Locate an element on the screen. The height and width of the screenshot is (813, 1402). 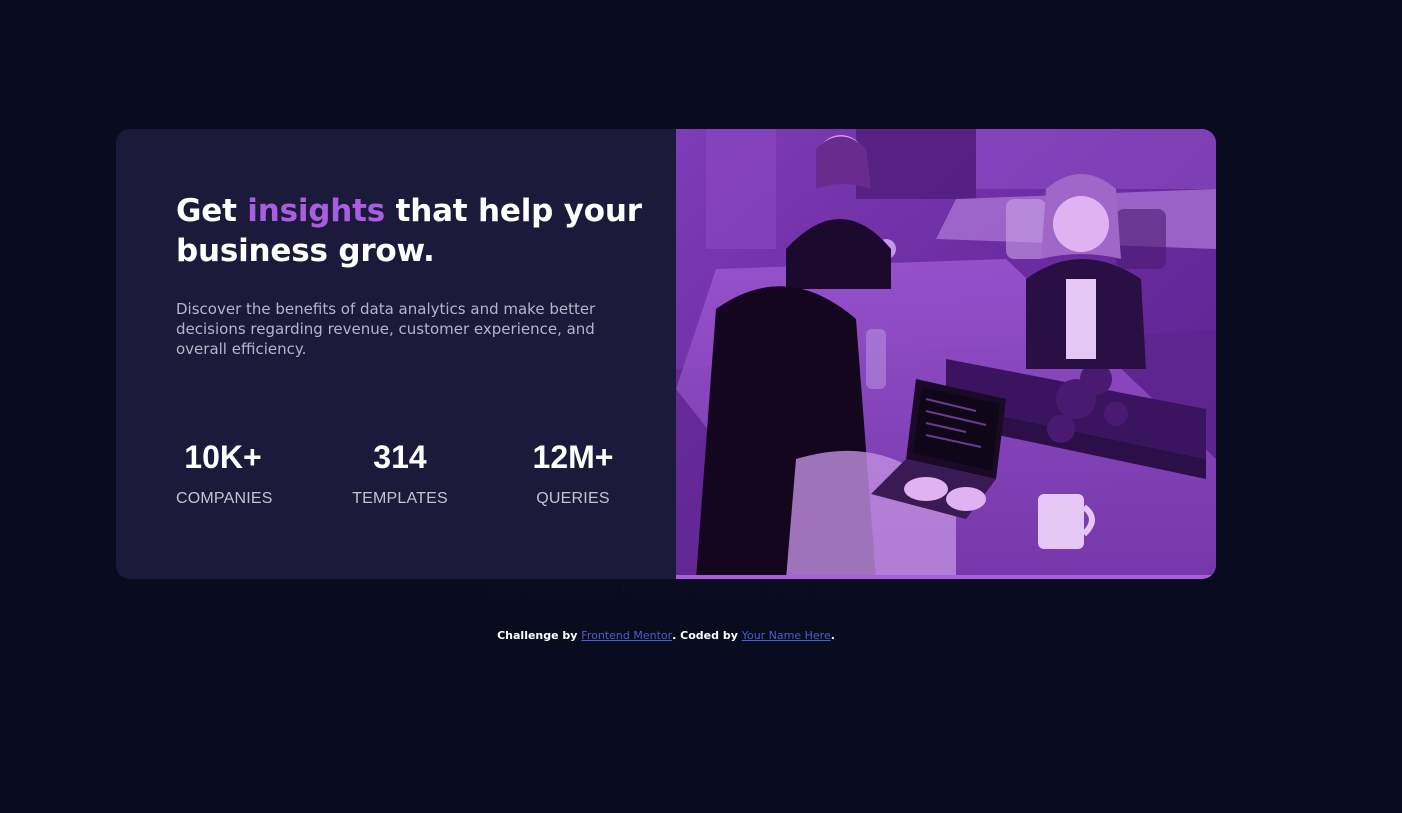
attribution-suffix: . is located at coordinates (832, 635).